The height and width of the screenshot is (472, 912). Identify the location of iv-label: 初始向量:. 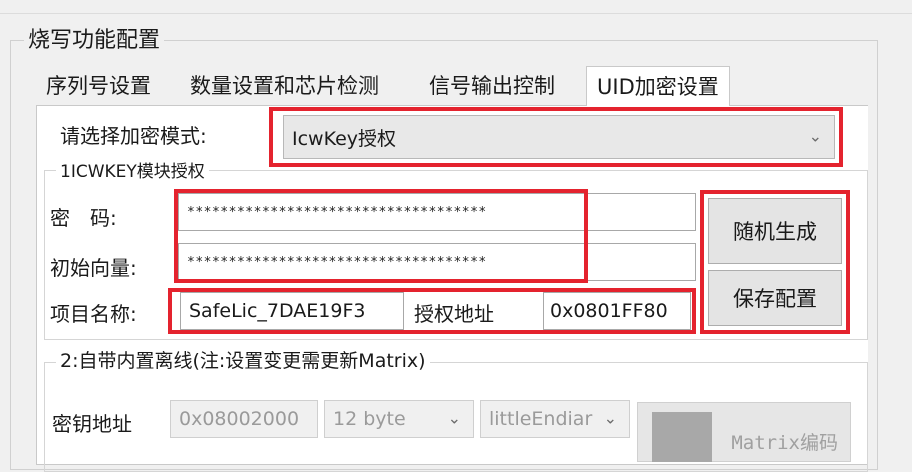
(93, 268).